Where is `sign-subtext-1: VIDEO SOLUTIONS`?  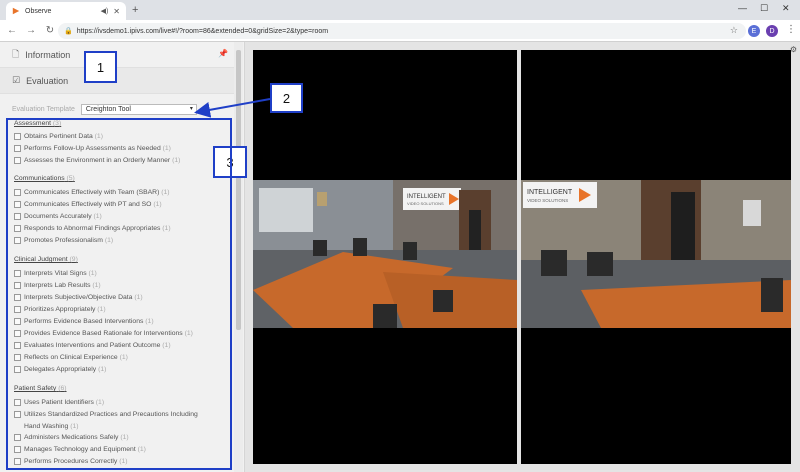
sign-subtext-1: VIDEO SOLUTIONS is located at coordinates (425, 203).